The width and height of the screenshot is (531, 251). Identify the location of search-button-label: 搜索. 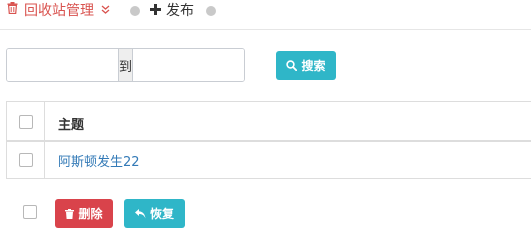
(313, 66).